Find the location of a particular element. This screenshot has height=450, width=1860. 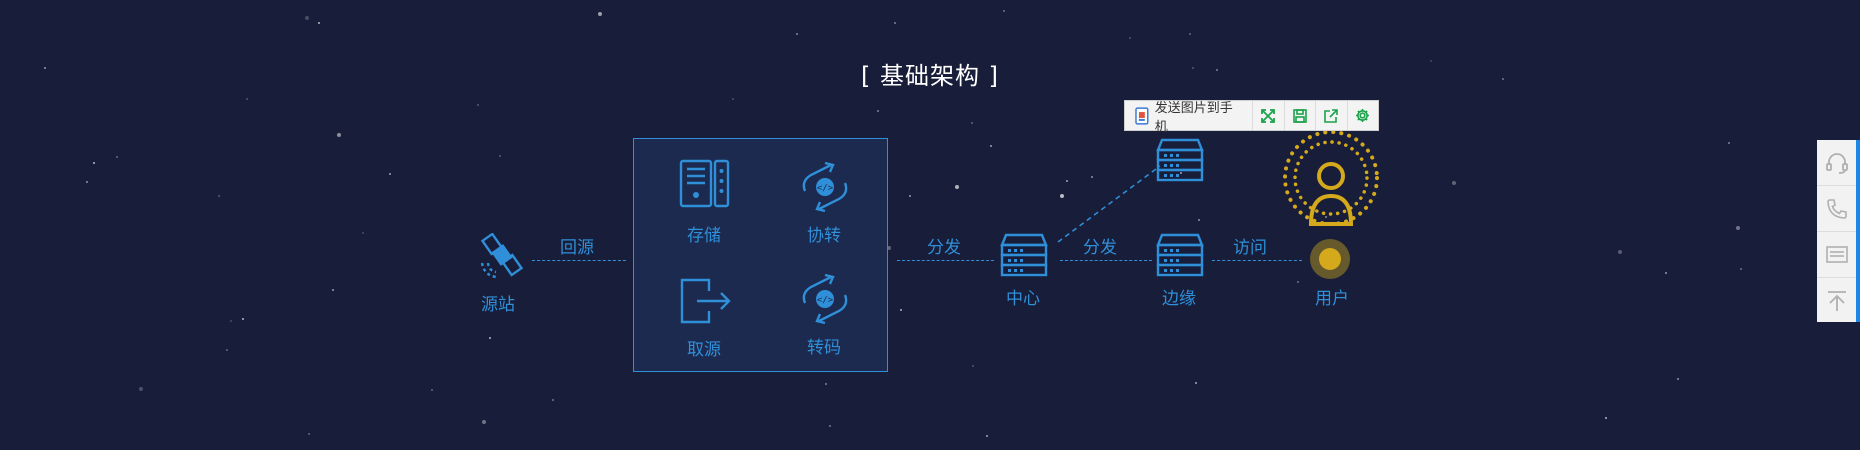

back-to-top-icon is located at coordinates (1836, 300).